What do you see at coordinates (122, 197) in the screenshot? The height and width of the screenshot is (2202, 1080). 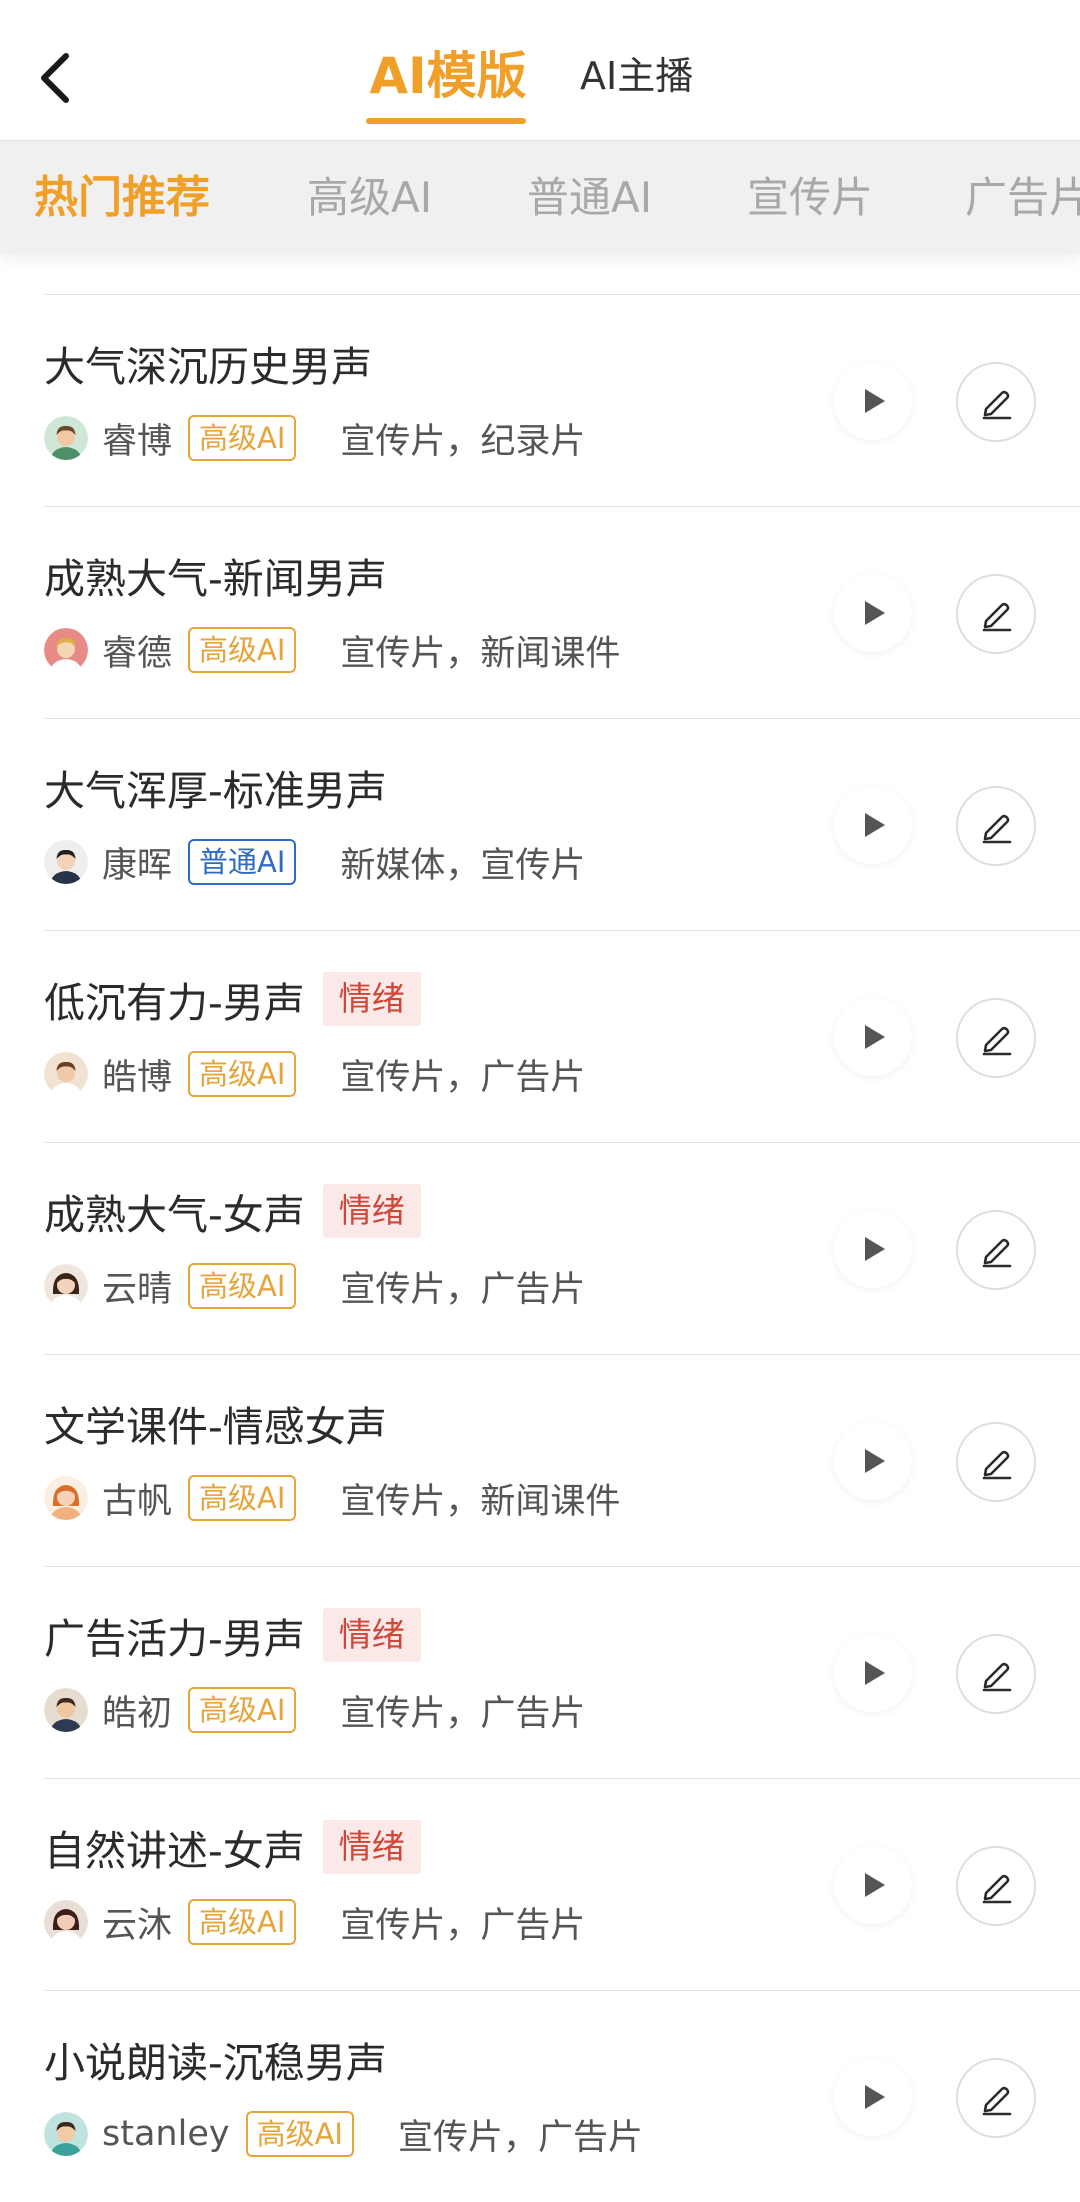 I see `category-hot: 热门推荐` at bounding box center [122, 197].